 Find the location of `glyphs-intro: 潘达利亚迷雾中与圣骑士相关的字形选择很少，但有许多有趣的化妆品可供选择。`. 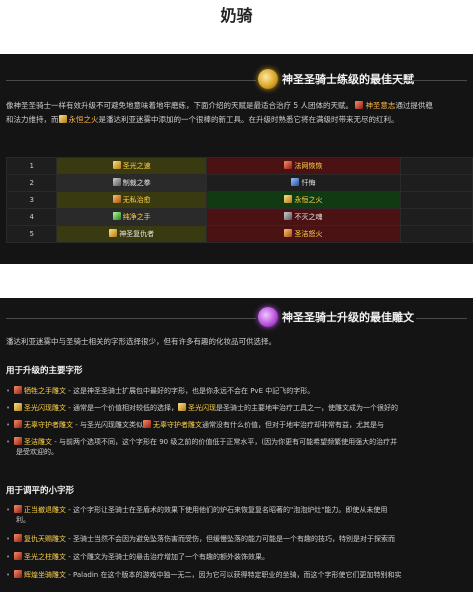

glyphs-intro: 潘达利亚迷雾中与圣骑士相关的字形选择很少，但有许多有趣的化妆品可供选择。 is located at coordinates (141, 341).